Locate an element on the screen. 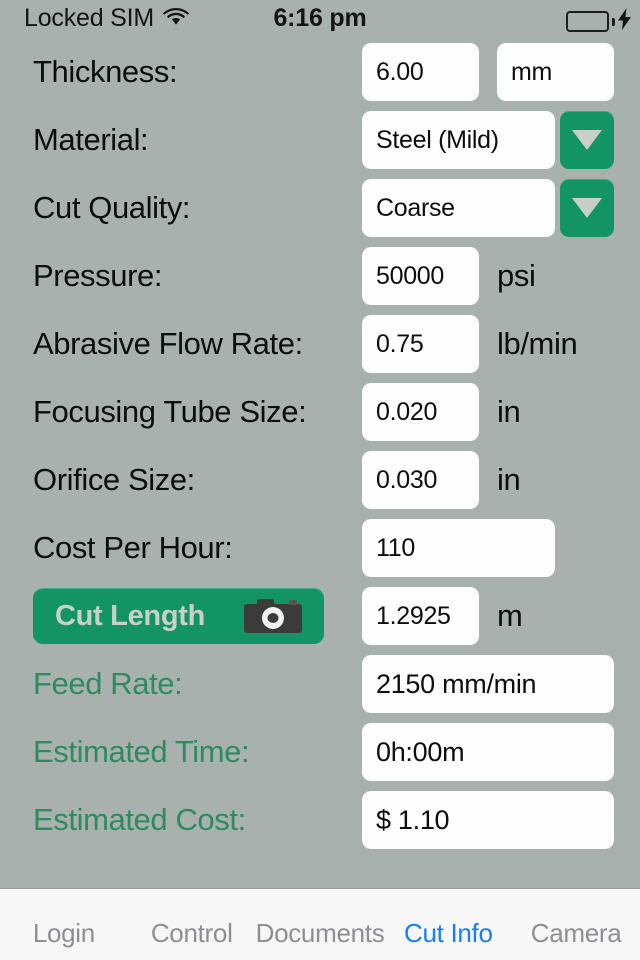  row-pressure: Pressure: 50000 psi is located at coordinates (320, 276).